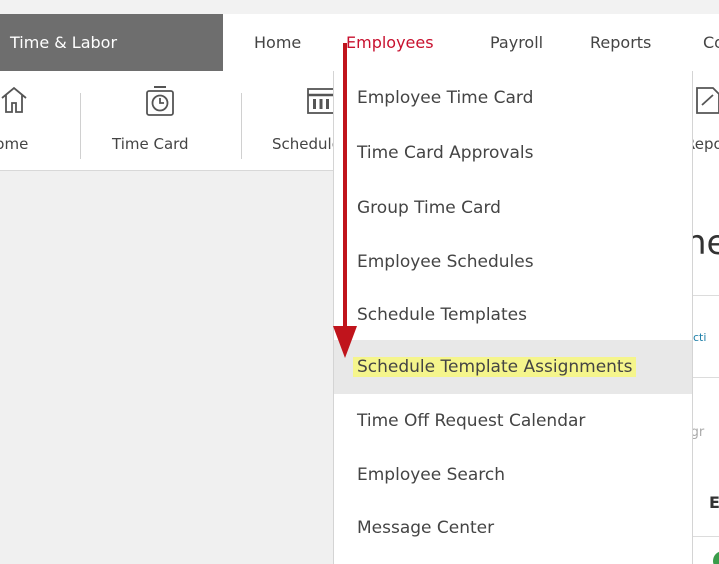 This screenshot has height=564, width=719. Describe the element at coordinates (620, 42) in the screenshot. I see `nav-reports: Reports` at that location.